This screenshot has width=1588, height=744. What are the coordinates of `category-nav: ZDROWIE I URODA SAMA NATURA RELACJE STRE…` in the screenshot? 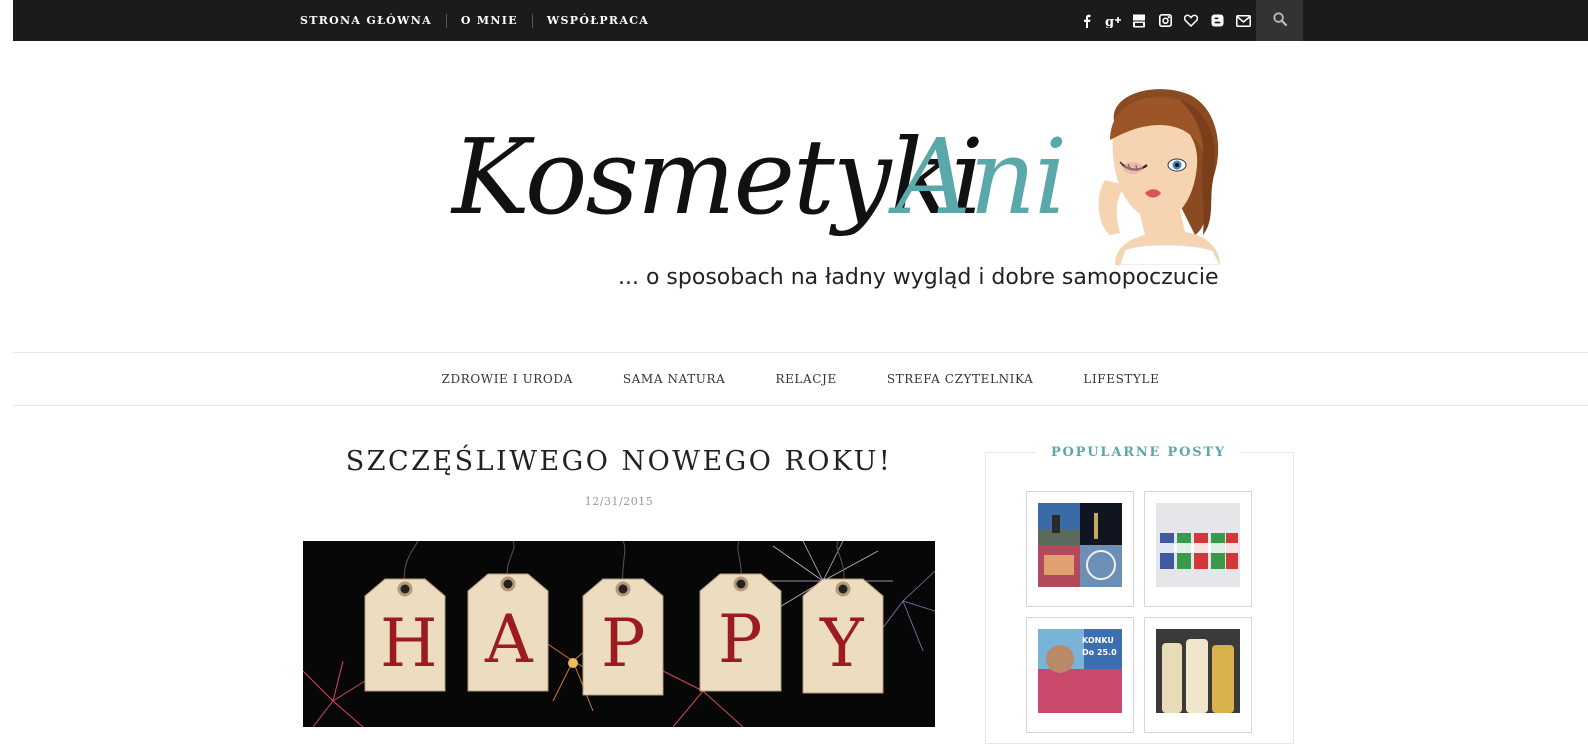 It's located at (800, 379).